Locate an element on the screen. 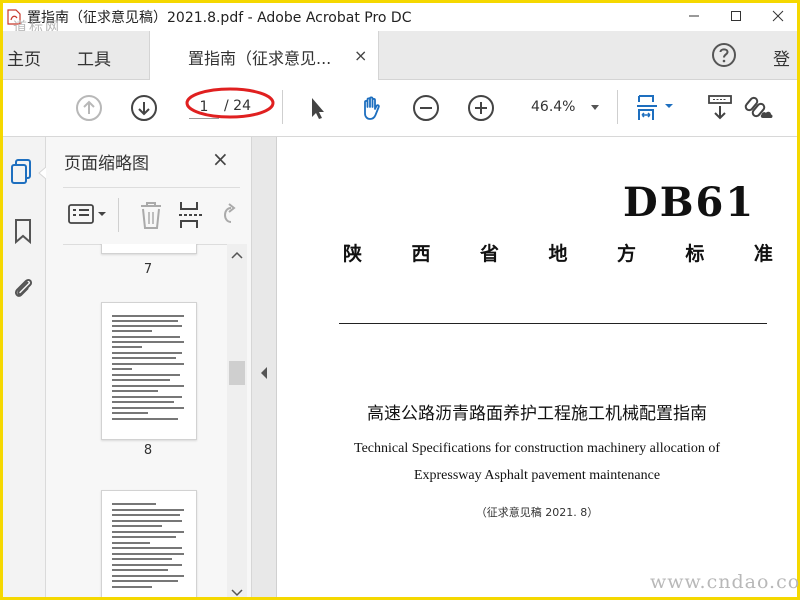 This screenshot has height=600, width=800. watermark-bottom-right: www.cndao.com is located at coordinates (725, 582).